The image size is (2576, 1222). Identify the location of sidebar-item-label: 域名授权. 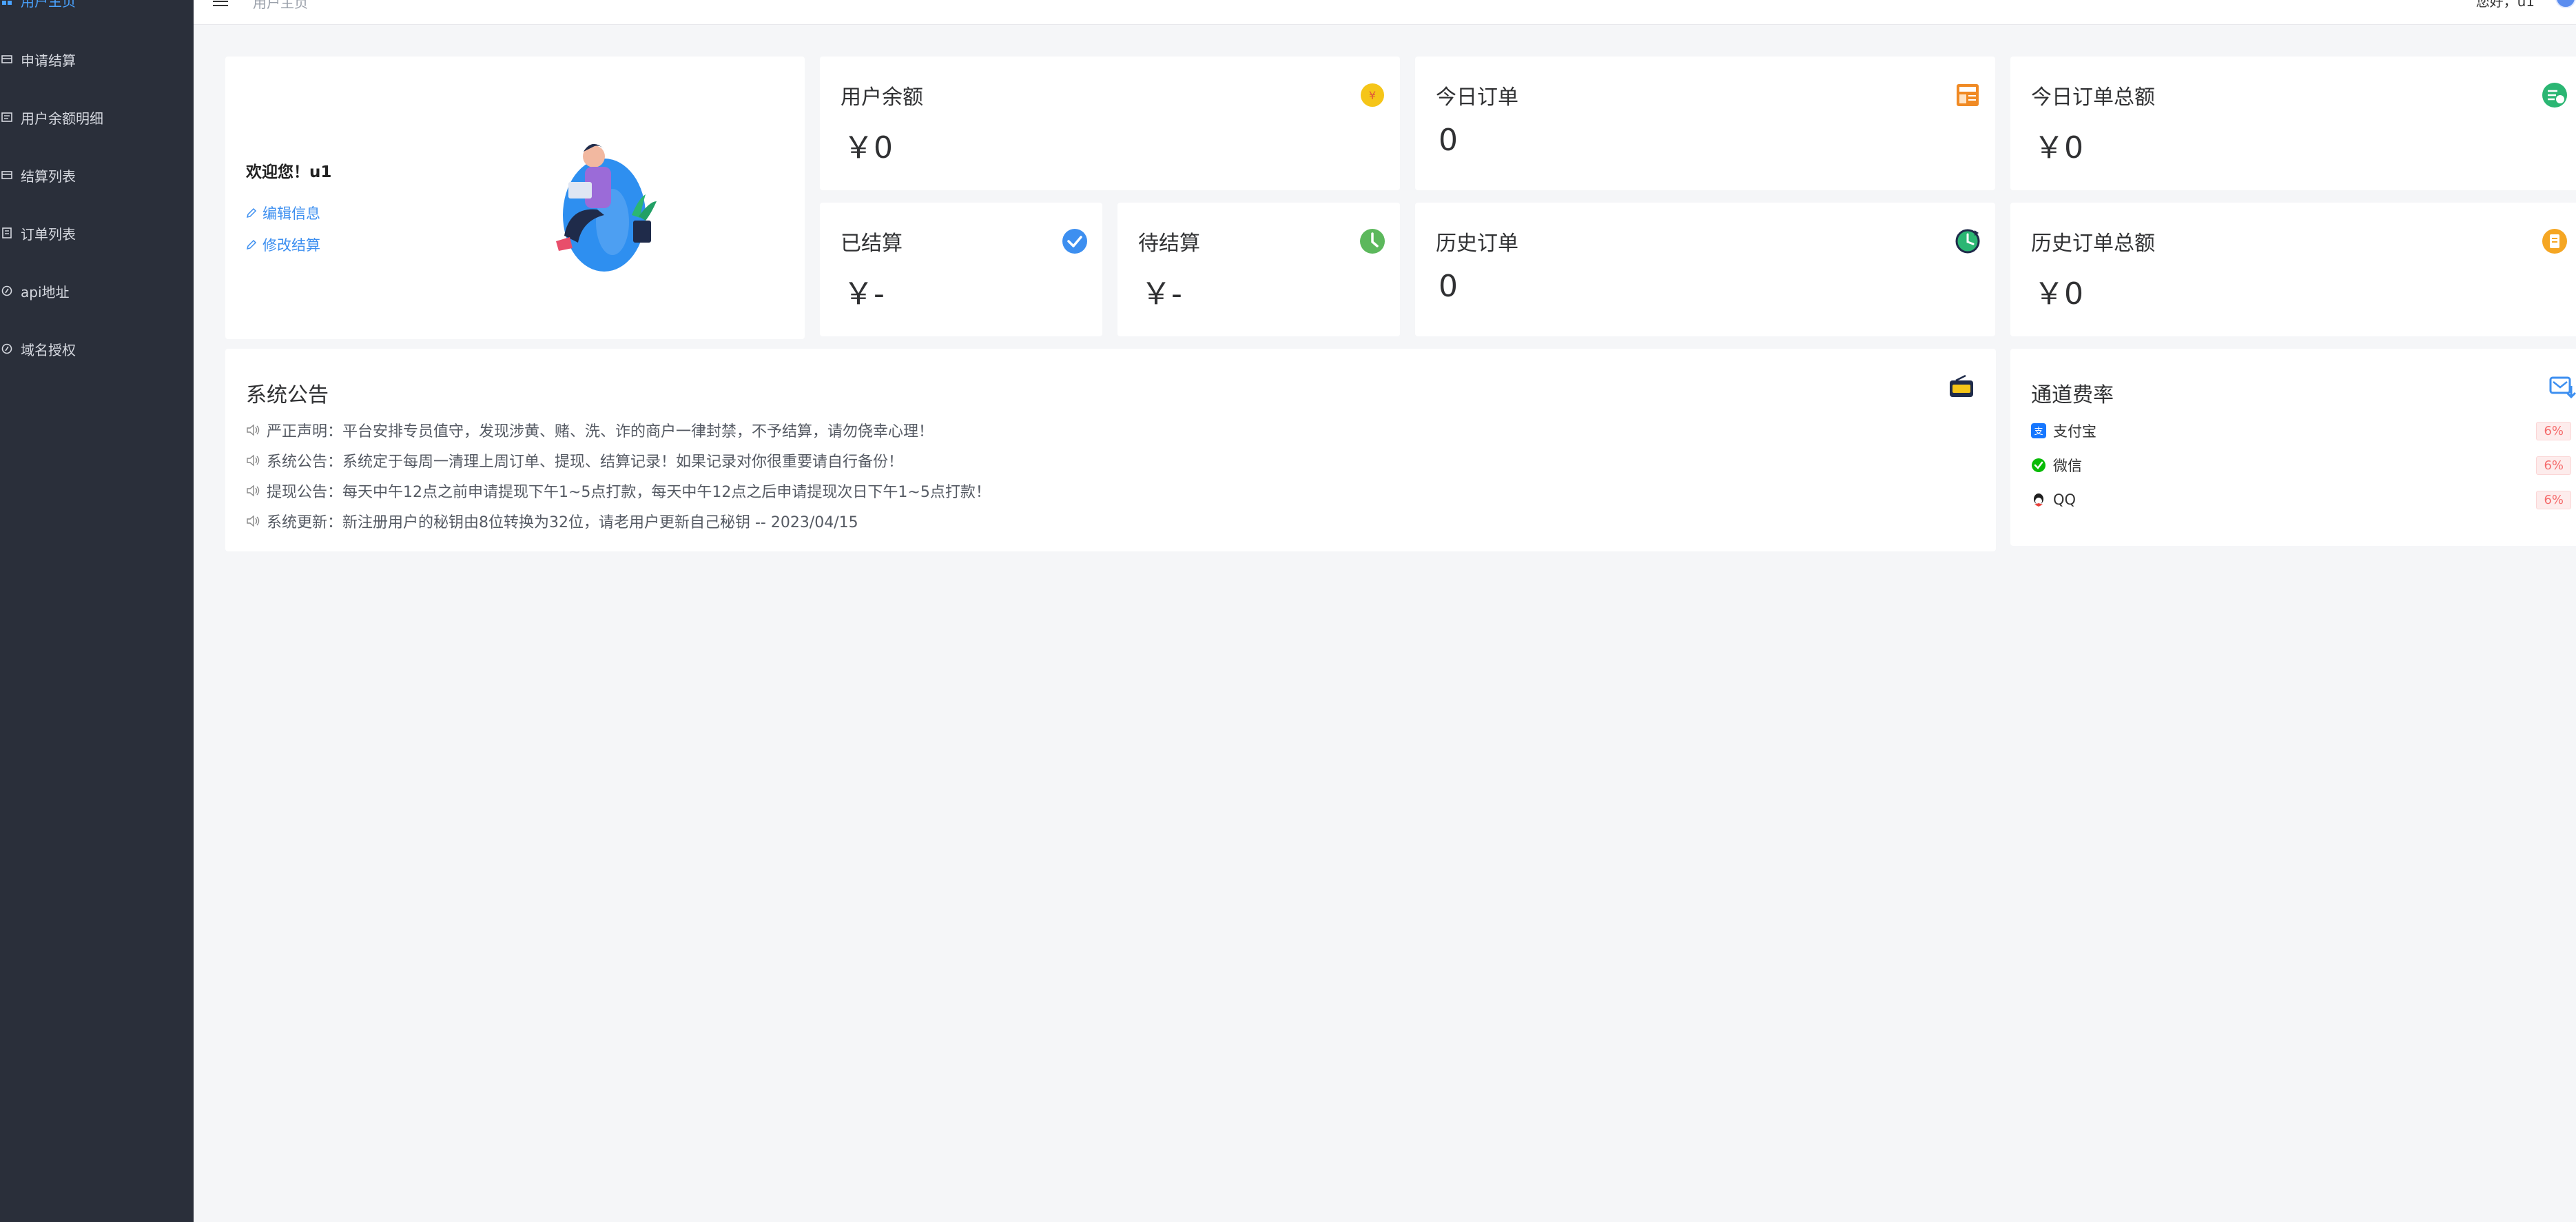
(48, 350).